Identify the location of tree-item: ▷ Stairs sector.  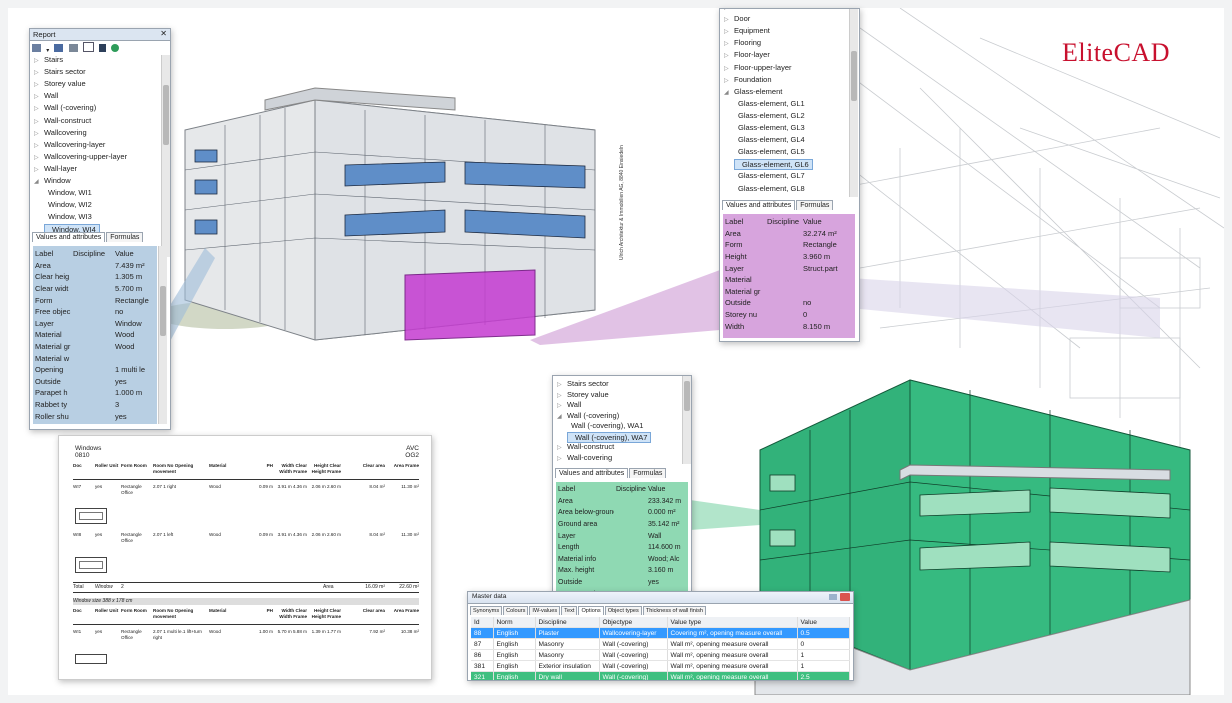
(583, 383).